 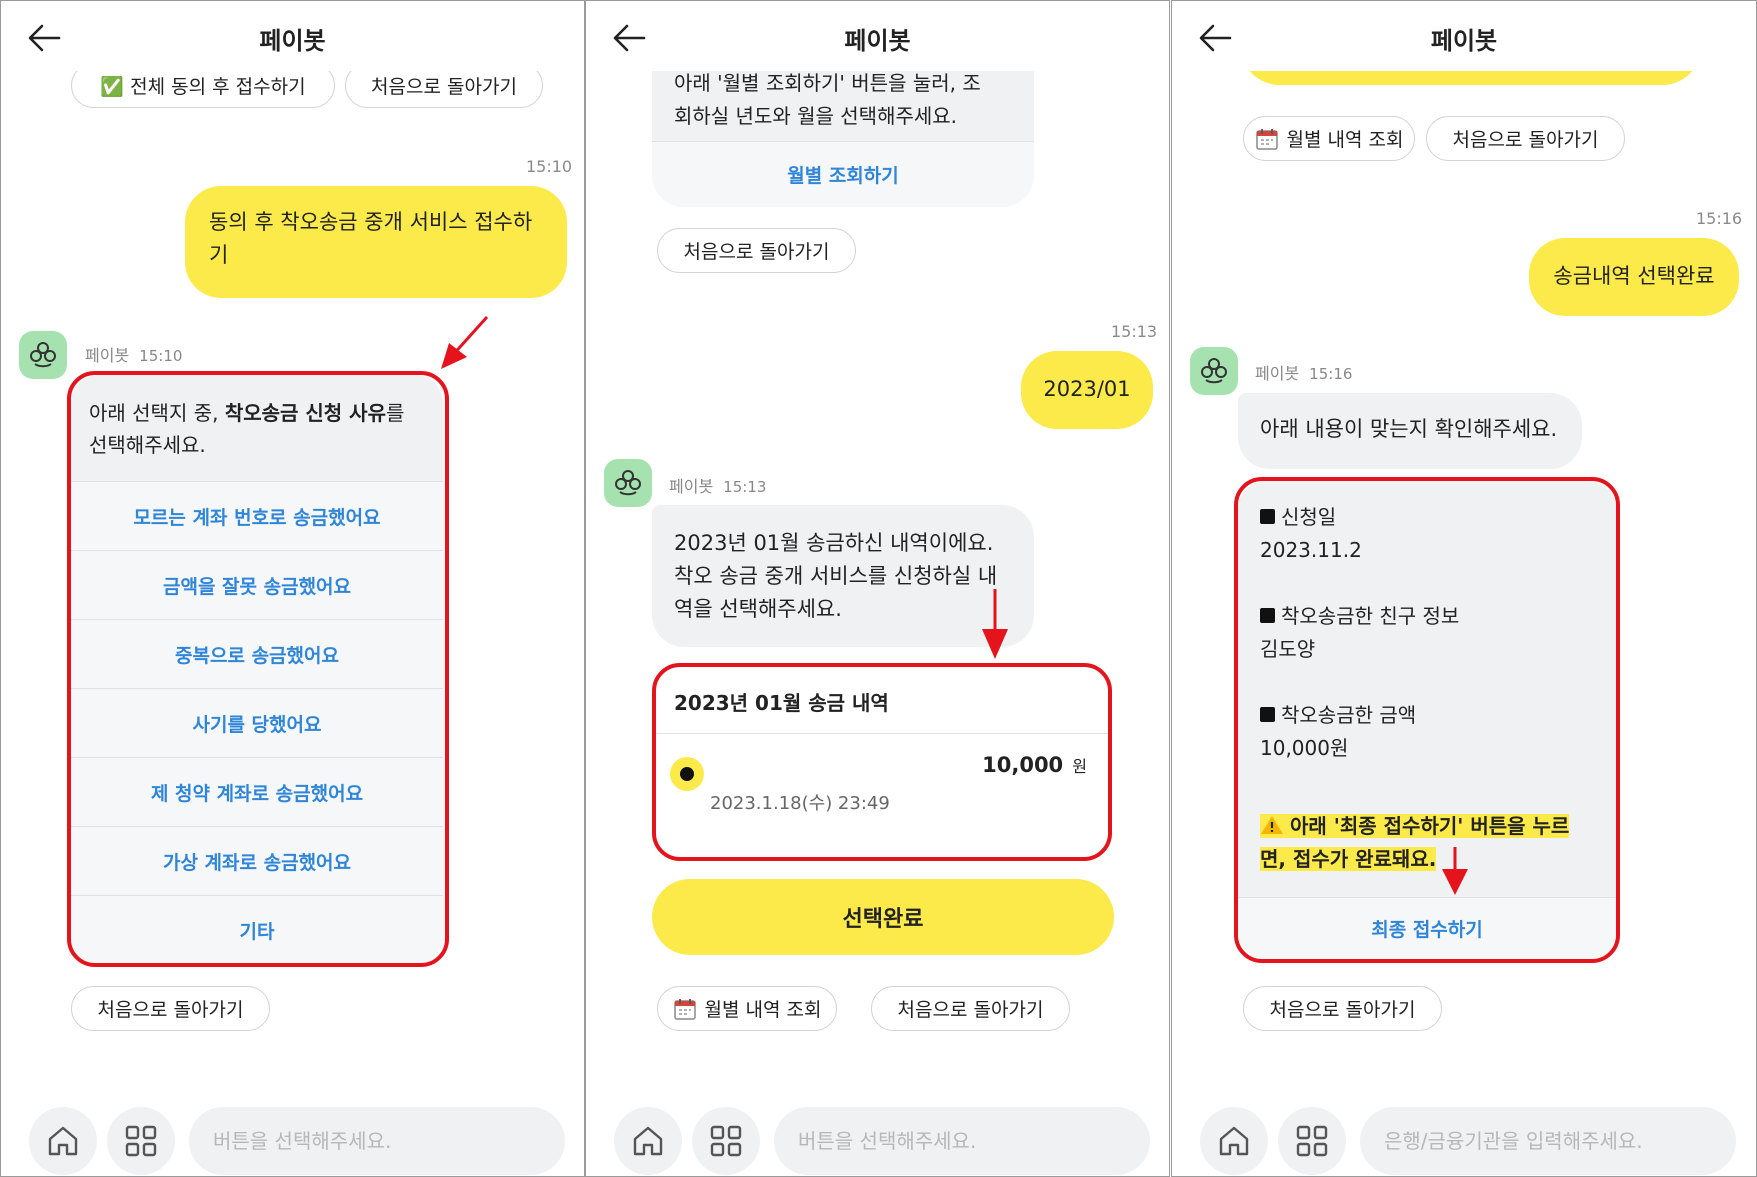 I want to click on label-friend: 착오송금한 친구 정보, so click(x=1370, y=616).